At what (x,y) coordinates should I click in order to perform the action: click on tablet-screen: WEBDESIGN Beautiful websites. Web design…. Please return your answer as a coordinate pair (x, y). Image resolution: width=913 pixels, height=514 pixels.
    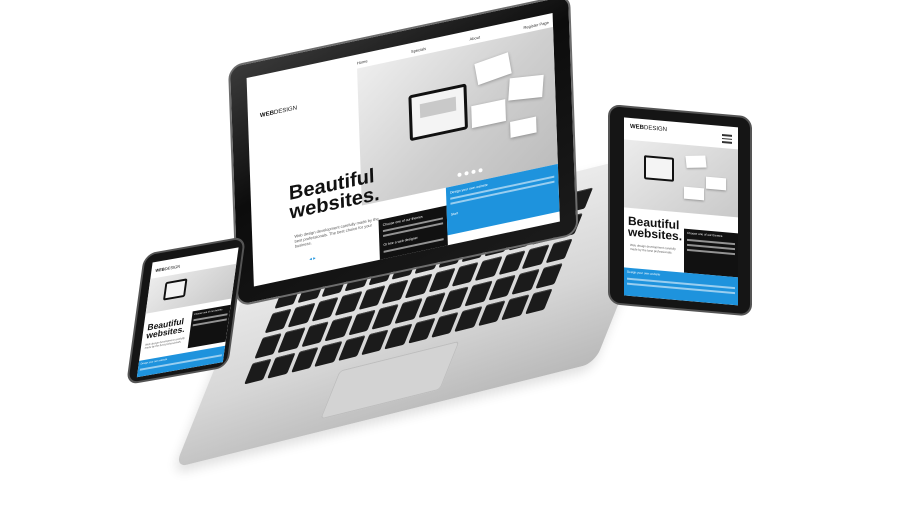
    Looking at the image, I should click on (681, 211).